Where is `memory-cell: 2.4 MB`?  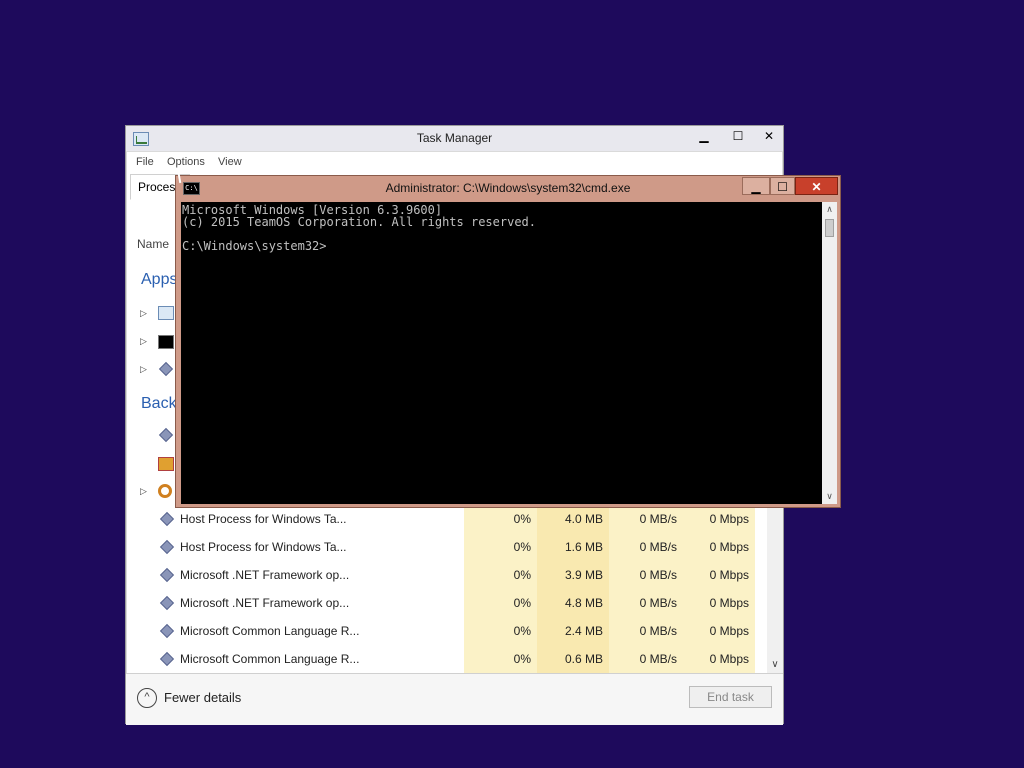
memory-cell: 2.4 MB is located at coordinates (573, 631).